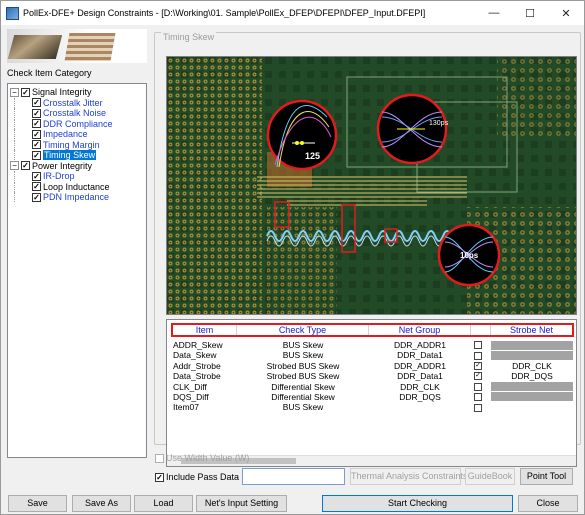  I want to click on save-as-button: Save As, so click(101, 503).